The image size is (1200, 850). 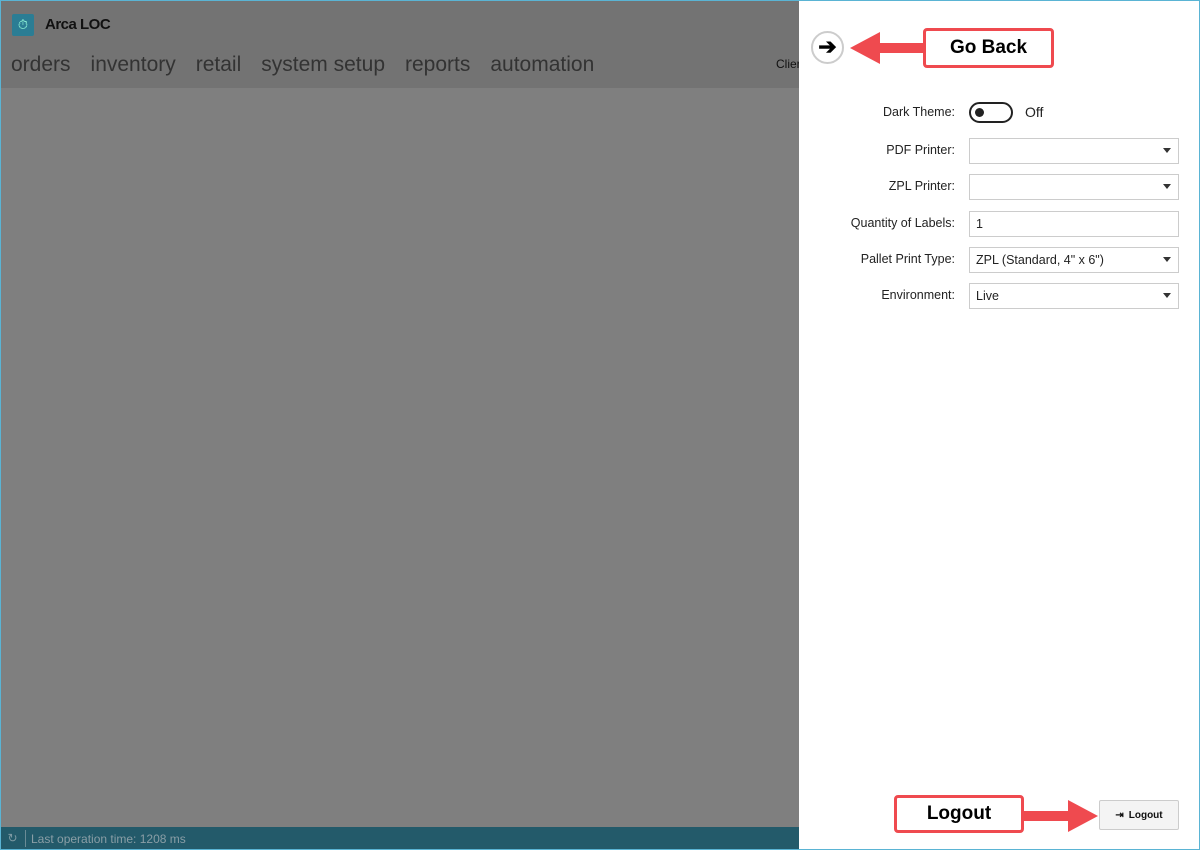 I want to click on nav-orders: orders, so click(x=41, y=65).